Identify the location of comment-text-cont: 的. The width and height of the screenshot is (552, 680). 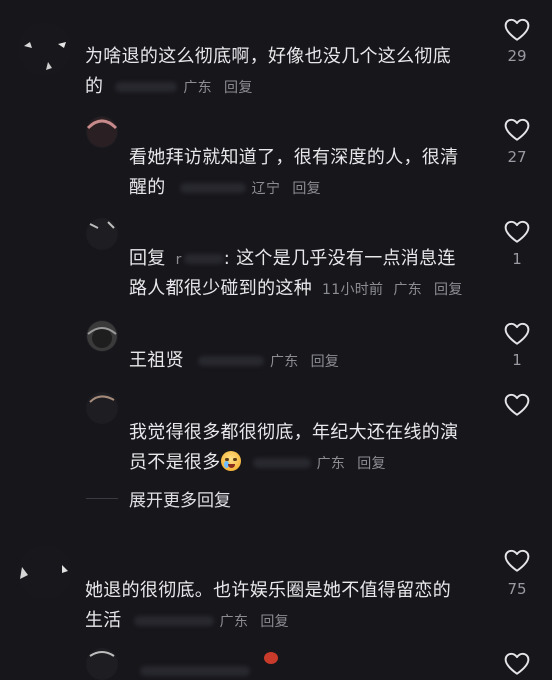
(94, 86).